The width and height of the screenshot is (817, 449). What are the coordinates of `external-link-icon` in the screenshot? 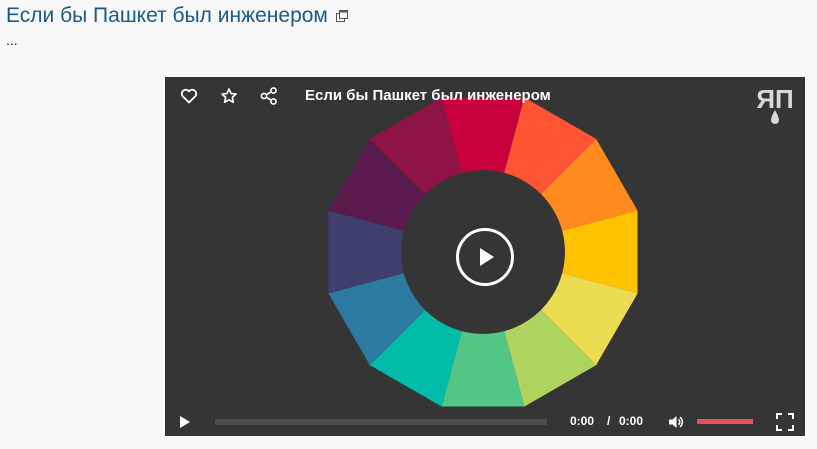 It's located at (341, 16).